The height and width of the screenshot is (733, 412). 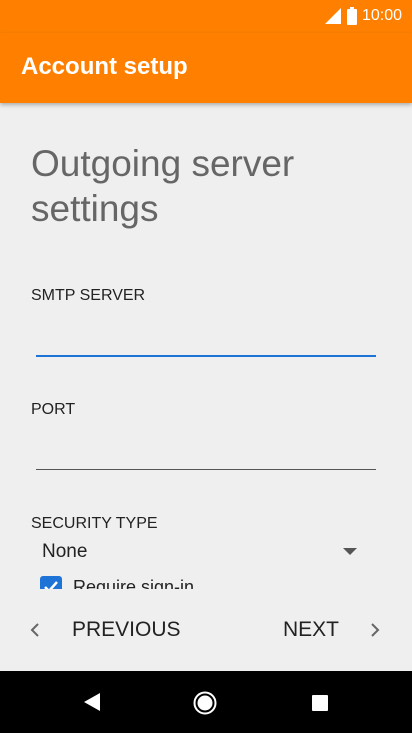 What do you see at coordinates (206, 16) in the screenshot?
I see `status-bar: 10:00` at bounding box center [206, 16].